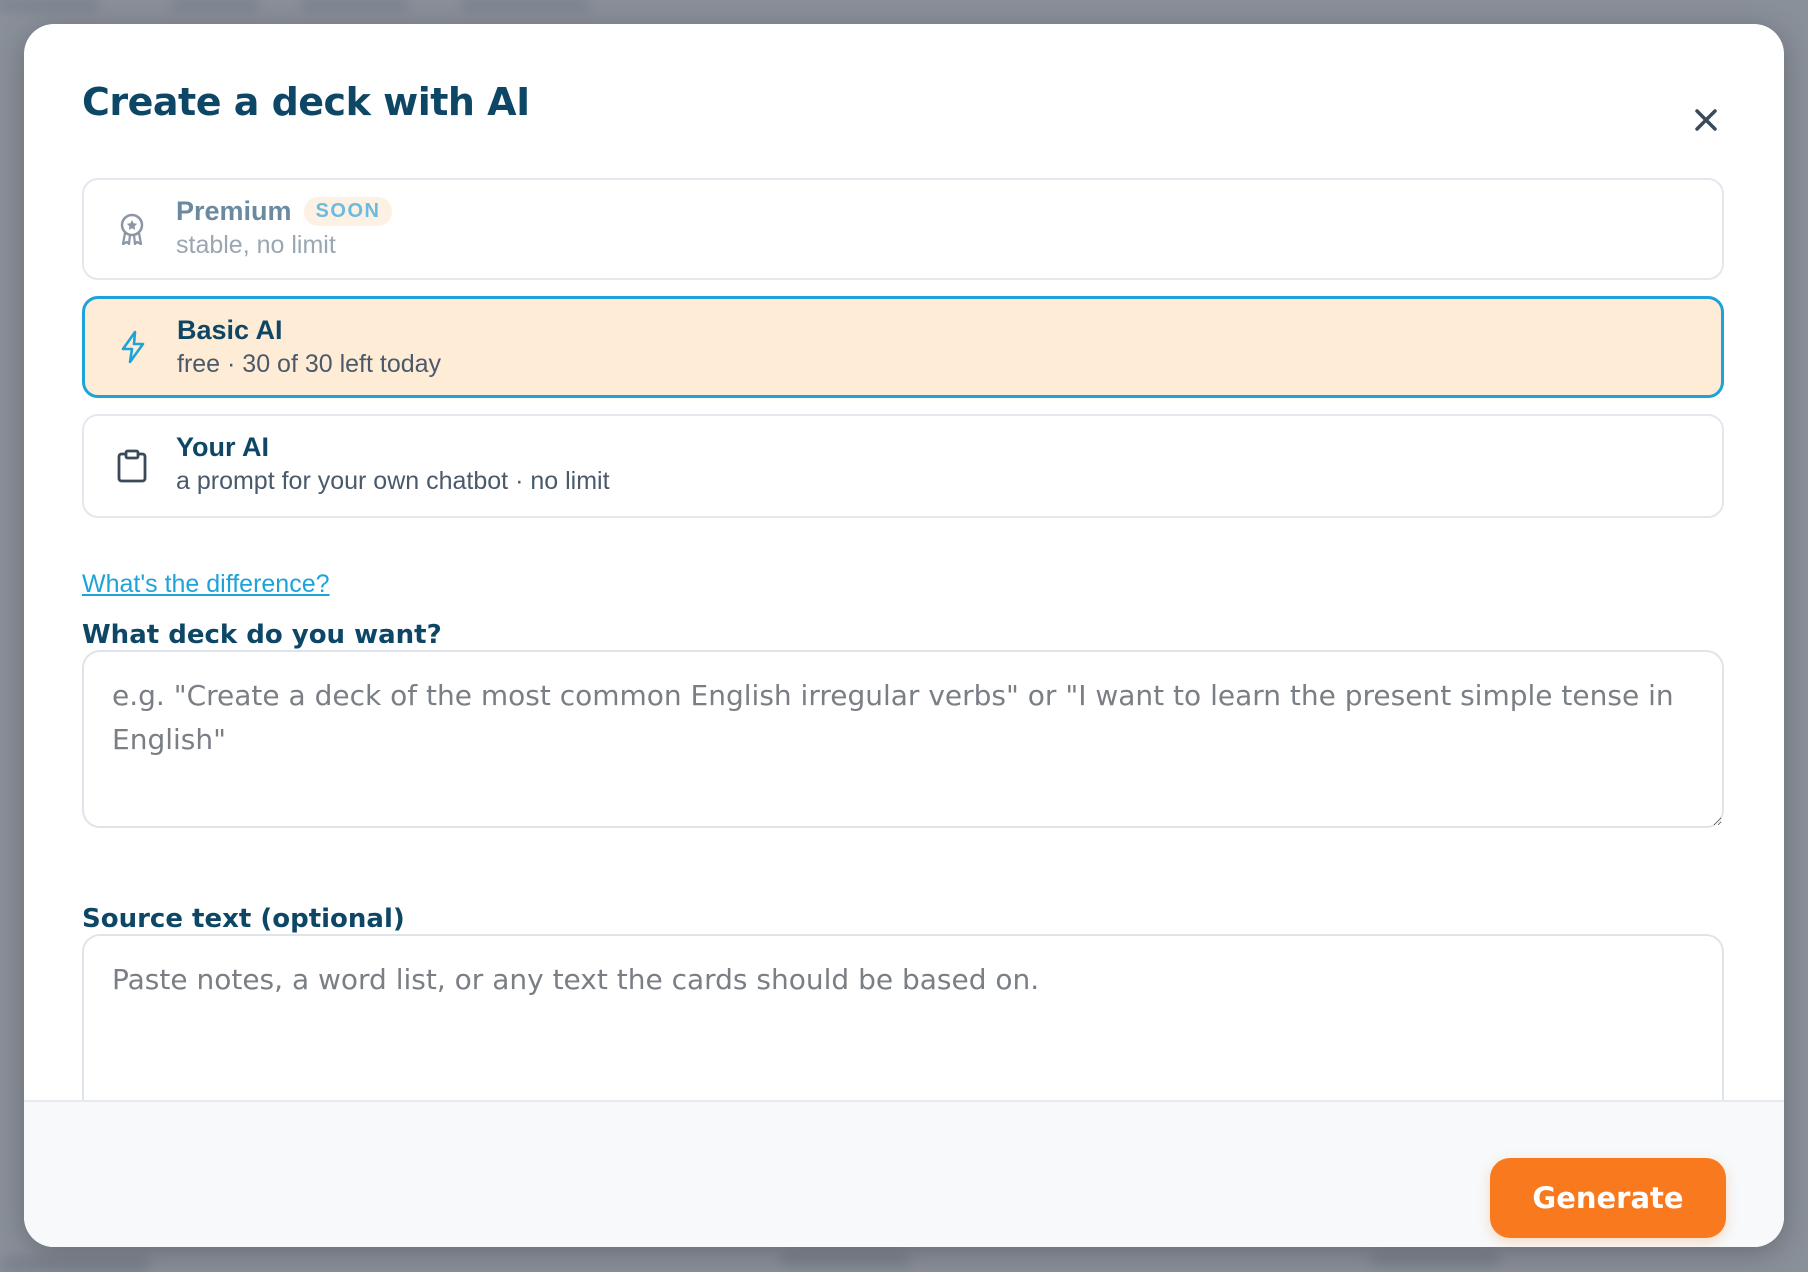  I want to click on source-text-label: Source text (optional), so click(243, 919).